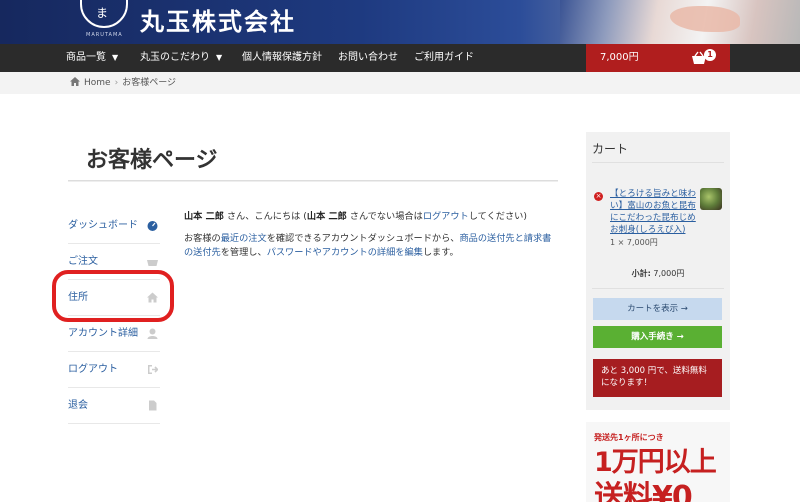 This screenshot has width=800, height=502. Describe the element at coordinates (654, 212) in the screenshot. I see `cart-item-link: 【とろける旨みと味わい】富山のお魚と昆布にこだわった昆布じめお刺身(しろえび入)` at that location.